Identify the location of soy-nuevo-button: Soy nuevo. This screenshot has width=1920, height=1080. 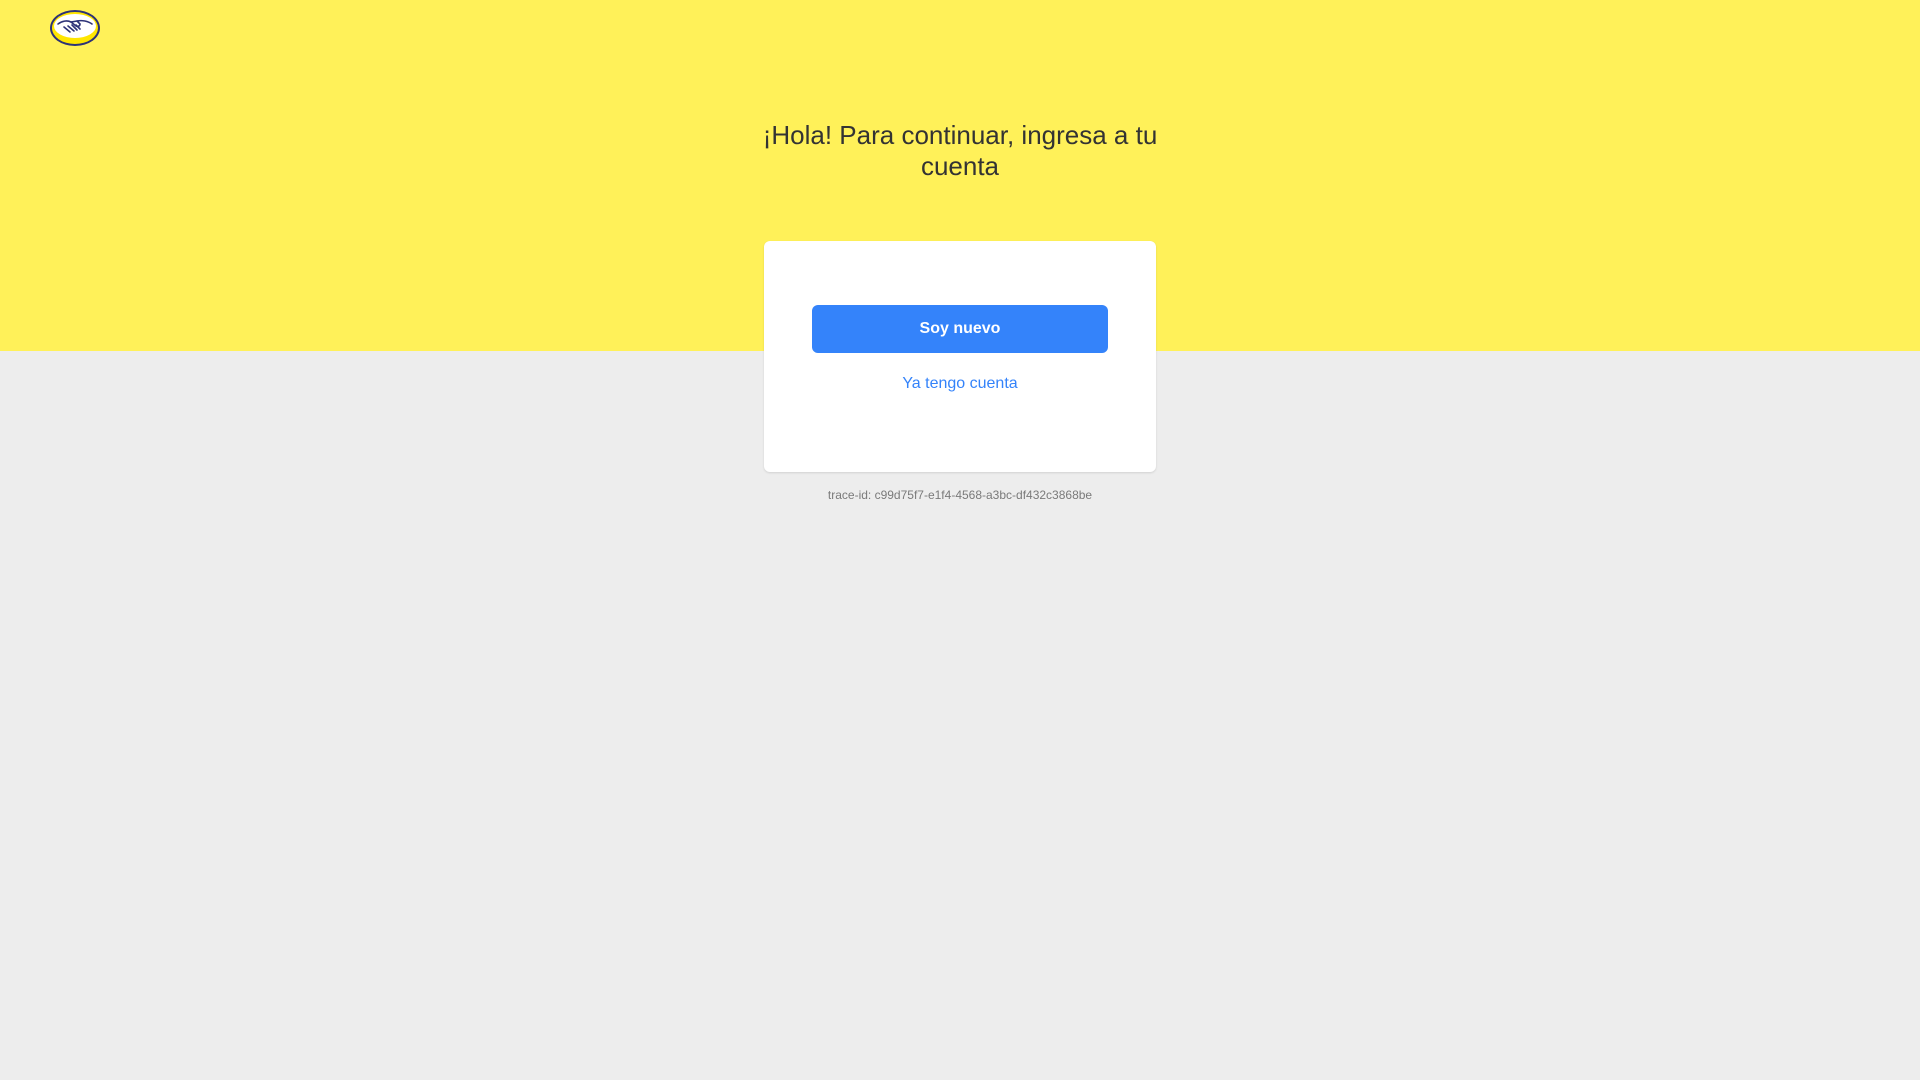
(960, 329).